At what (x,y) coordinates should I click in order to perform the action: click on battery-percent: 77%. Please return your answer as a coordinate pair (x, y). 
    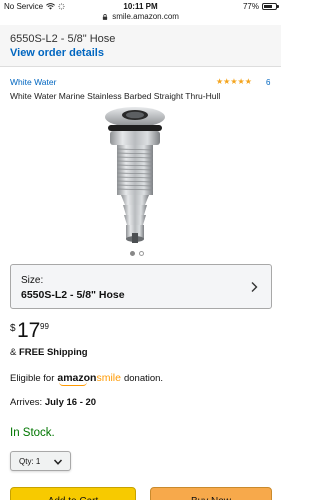
    Looking at the image, I should click on (250, 6).